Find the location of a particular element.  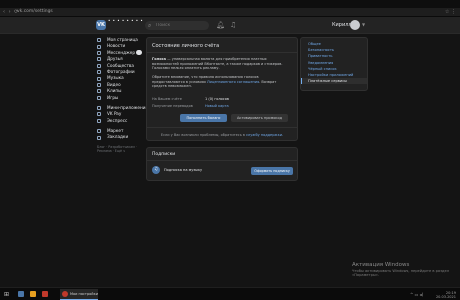

music-icon is located at coordinates (99, 78).